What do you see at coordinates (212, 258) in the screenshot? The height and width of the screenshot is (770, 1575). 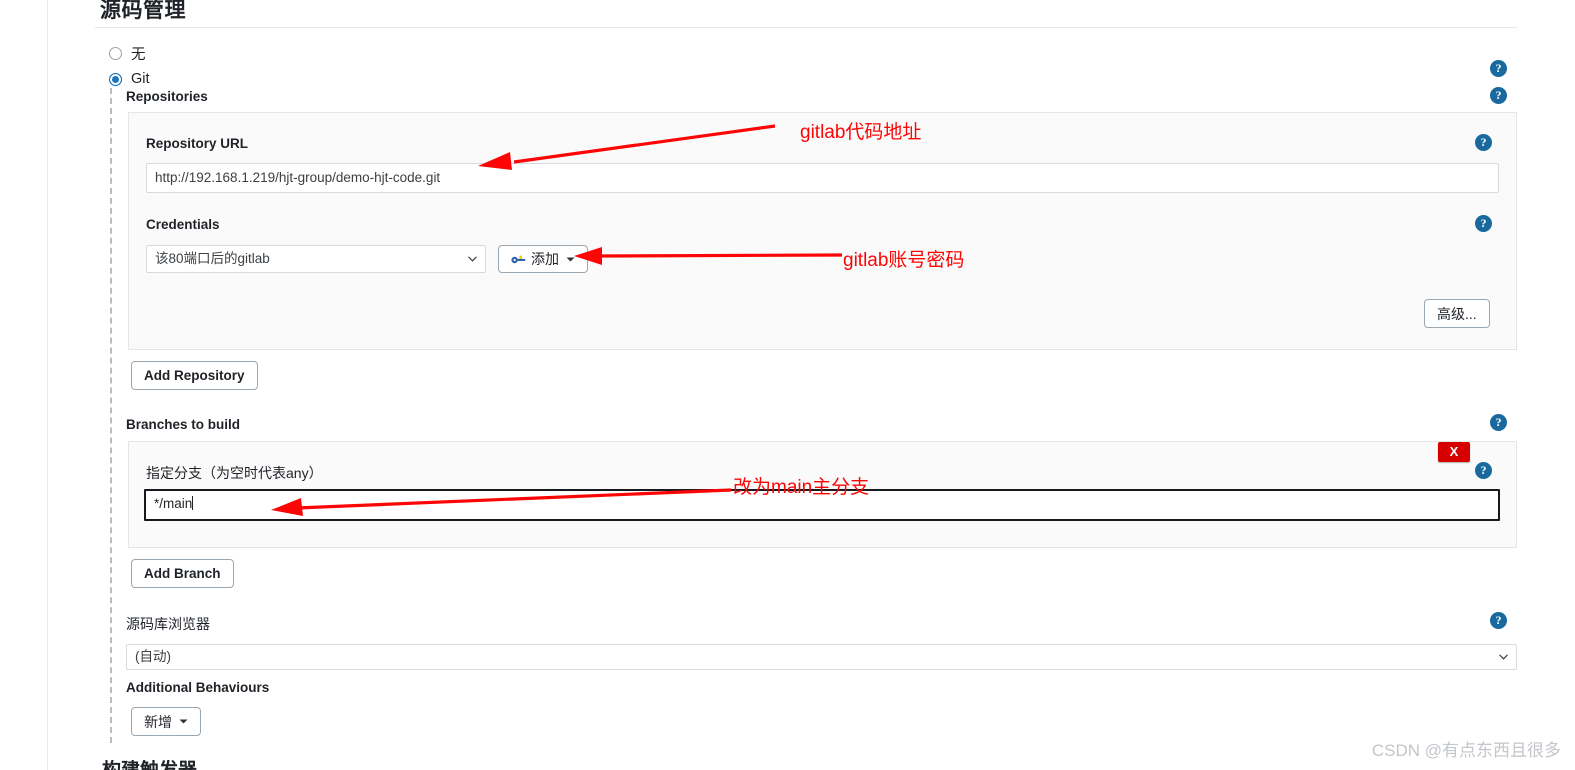 I see `credentials-select-value: 该80端口后的gitlab` at bounding box center [212, 258].